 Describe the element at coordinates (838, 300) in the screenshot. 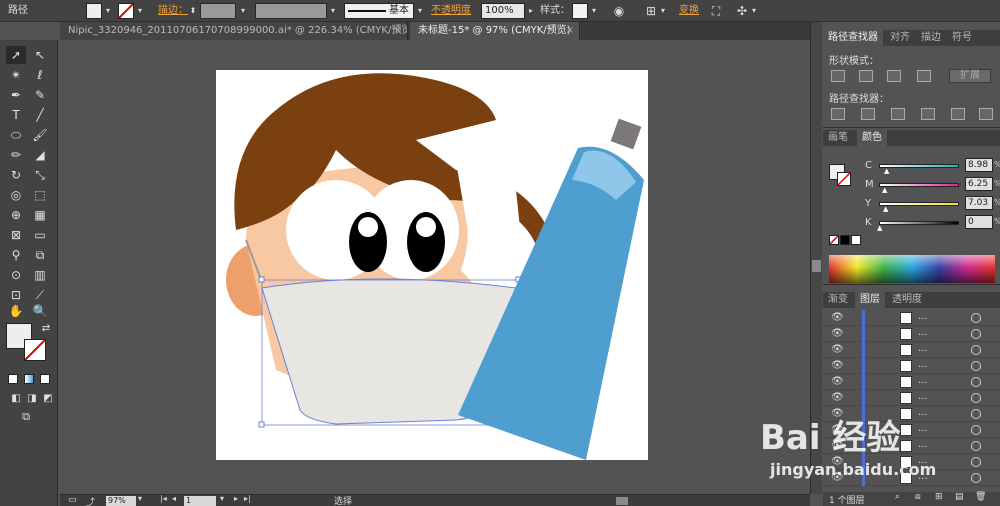

I see `tab-gradient: 渐变` at that location.